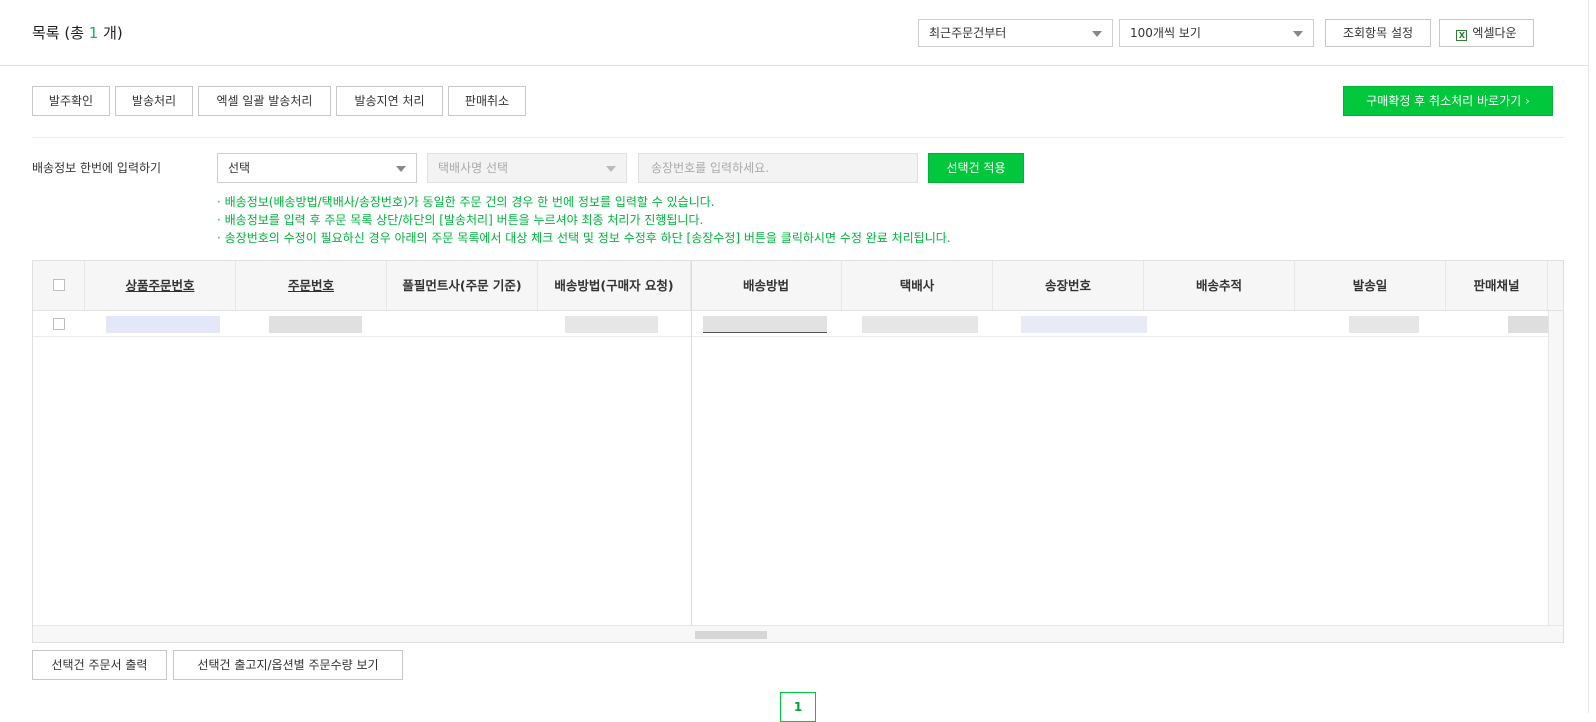  I want to click on tracking-number-input: 송장번호를 입력하세요., so click(778, 168).